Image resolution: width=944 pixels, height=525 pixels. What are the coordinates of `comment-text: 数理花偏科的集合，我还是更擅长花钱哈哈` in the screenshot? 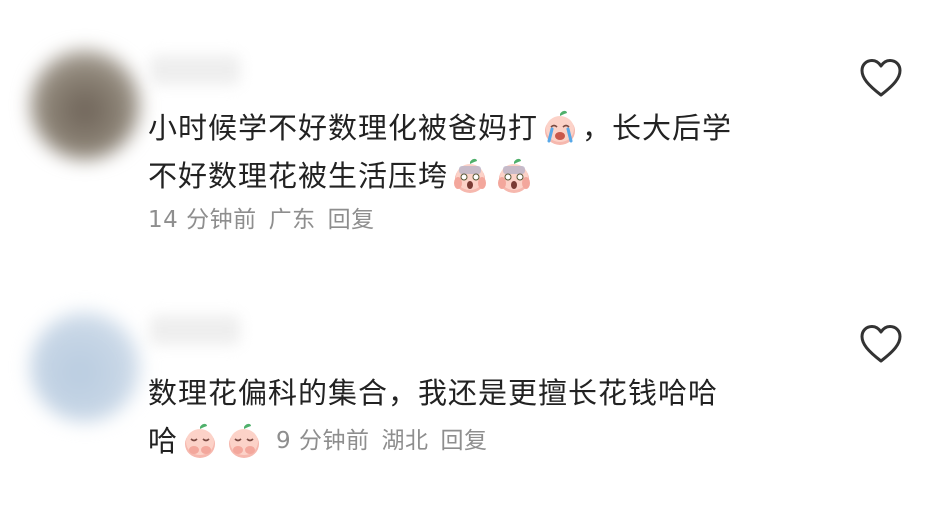 It's located at (433, 393).